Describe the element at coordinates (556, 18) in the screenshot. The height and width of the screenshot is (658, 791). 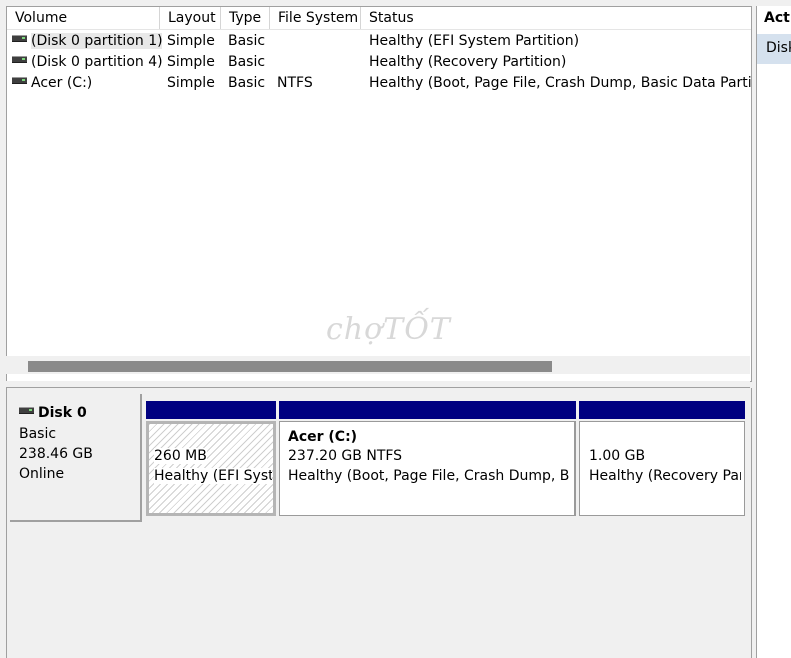
I see `column-header-status: Status` at that location.